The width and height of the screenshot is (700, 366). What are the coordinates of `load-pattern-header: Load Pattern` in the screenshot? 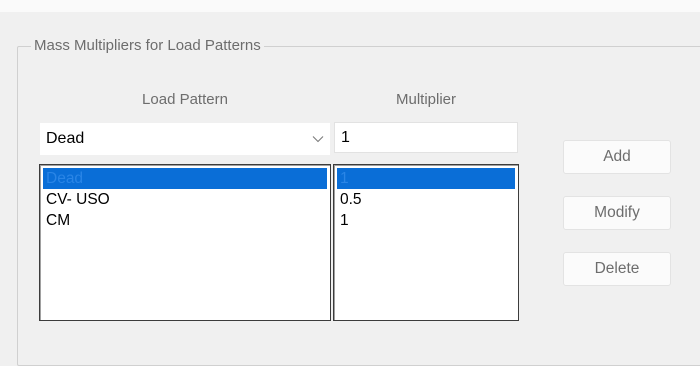 It's located at (185, 99).